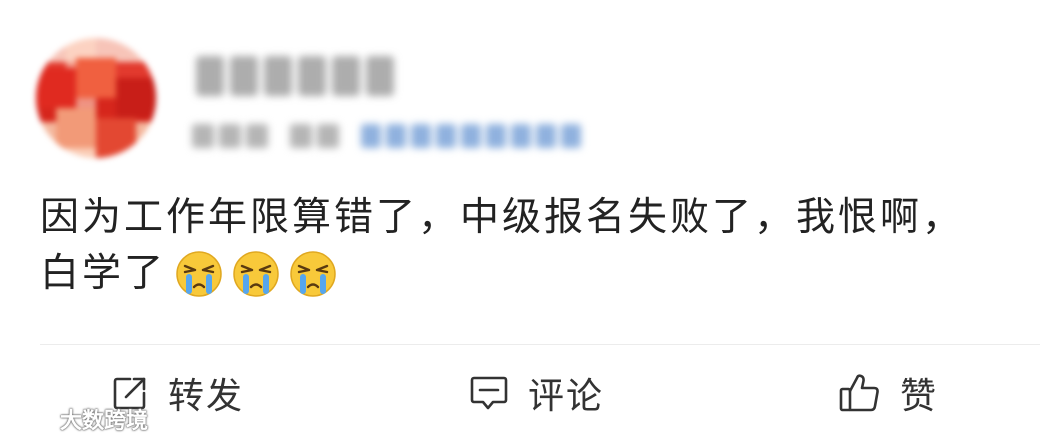  I want to click on post-text-line-1: 因为工作年限算错了，中级报名失败了，我恨啊，, so click(502, 217).